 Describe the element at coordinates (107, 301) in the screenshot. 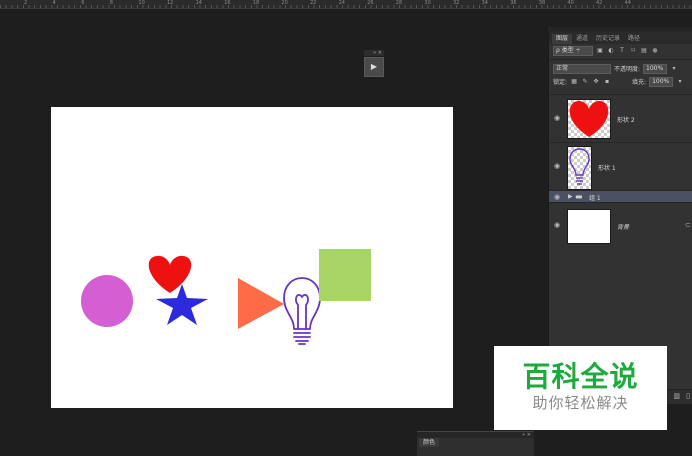

I see `circle-shape` at that location.